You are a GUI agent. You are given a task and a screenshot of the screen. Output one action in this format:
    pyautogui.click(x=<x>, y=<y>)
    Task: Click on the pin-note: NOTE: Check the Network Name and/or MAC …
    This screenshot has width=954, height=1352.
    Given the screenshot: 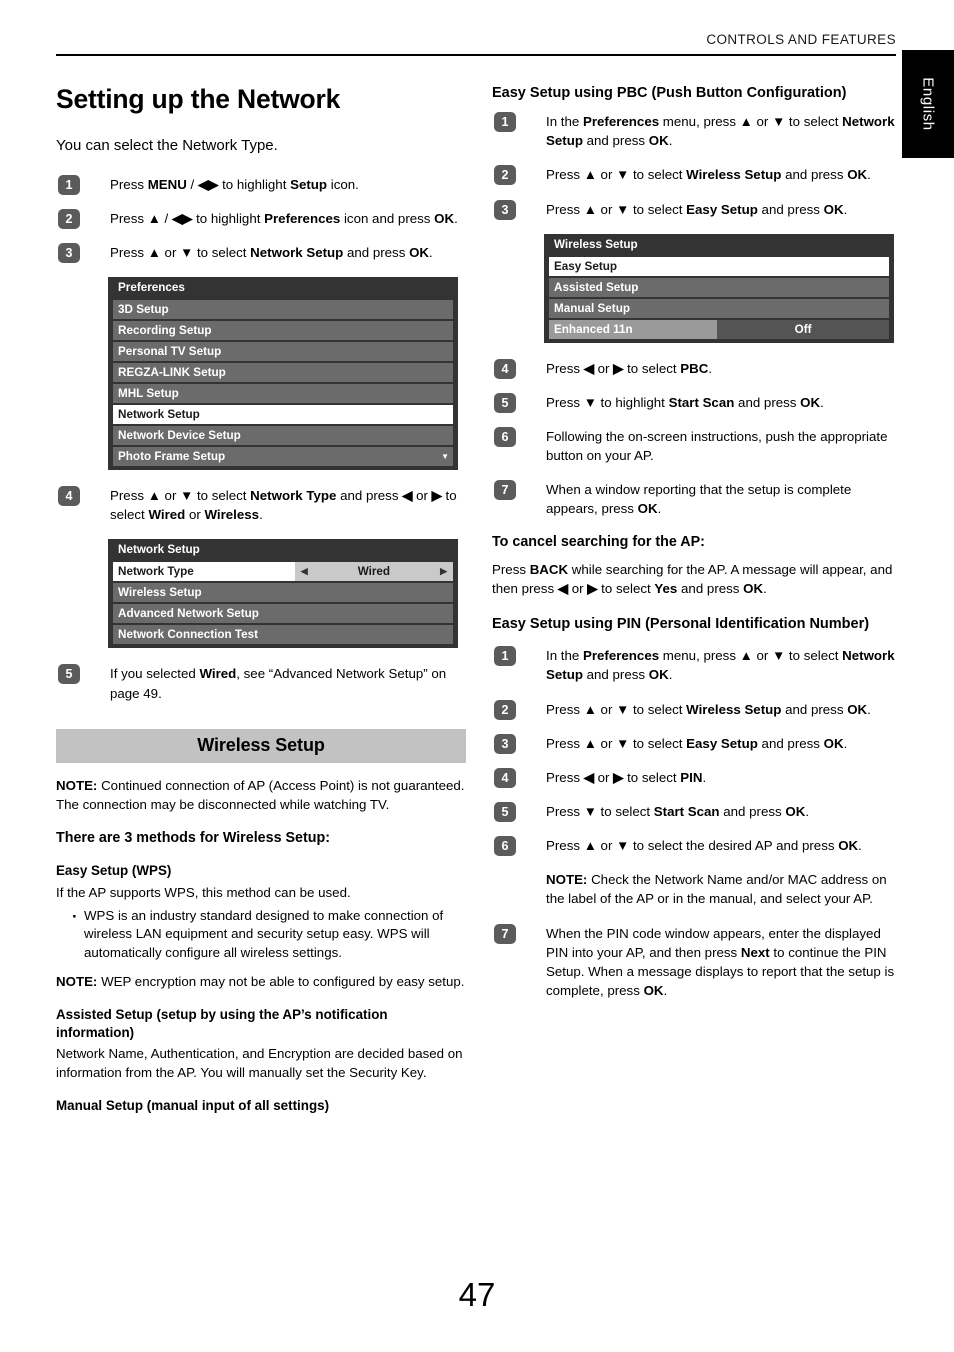 What is the action you would take?
    pyautogui.click(x=697, y=889)
    